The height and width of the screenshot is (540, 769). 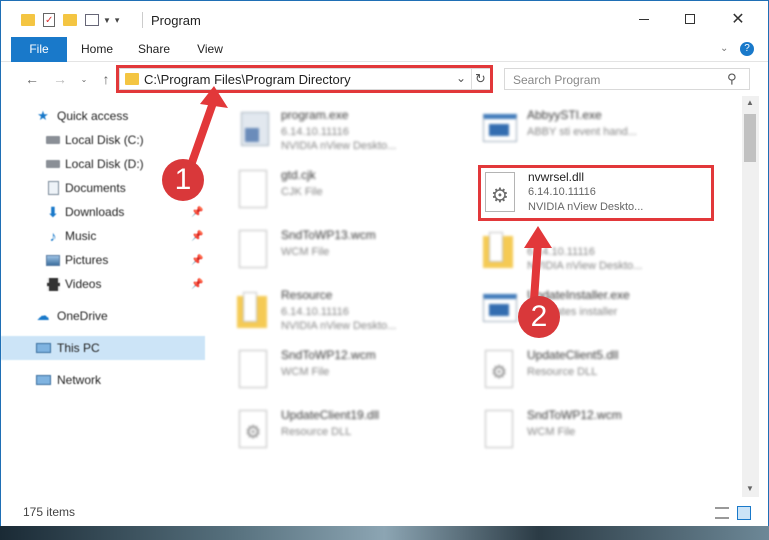 I want to click on view-options-icon, so click(x=92, y=20).